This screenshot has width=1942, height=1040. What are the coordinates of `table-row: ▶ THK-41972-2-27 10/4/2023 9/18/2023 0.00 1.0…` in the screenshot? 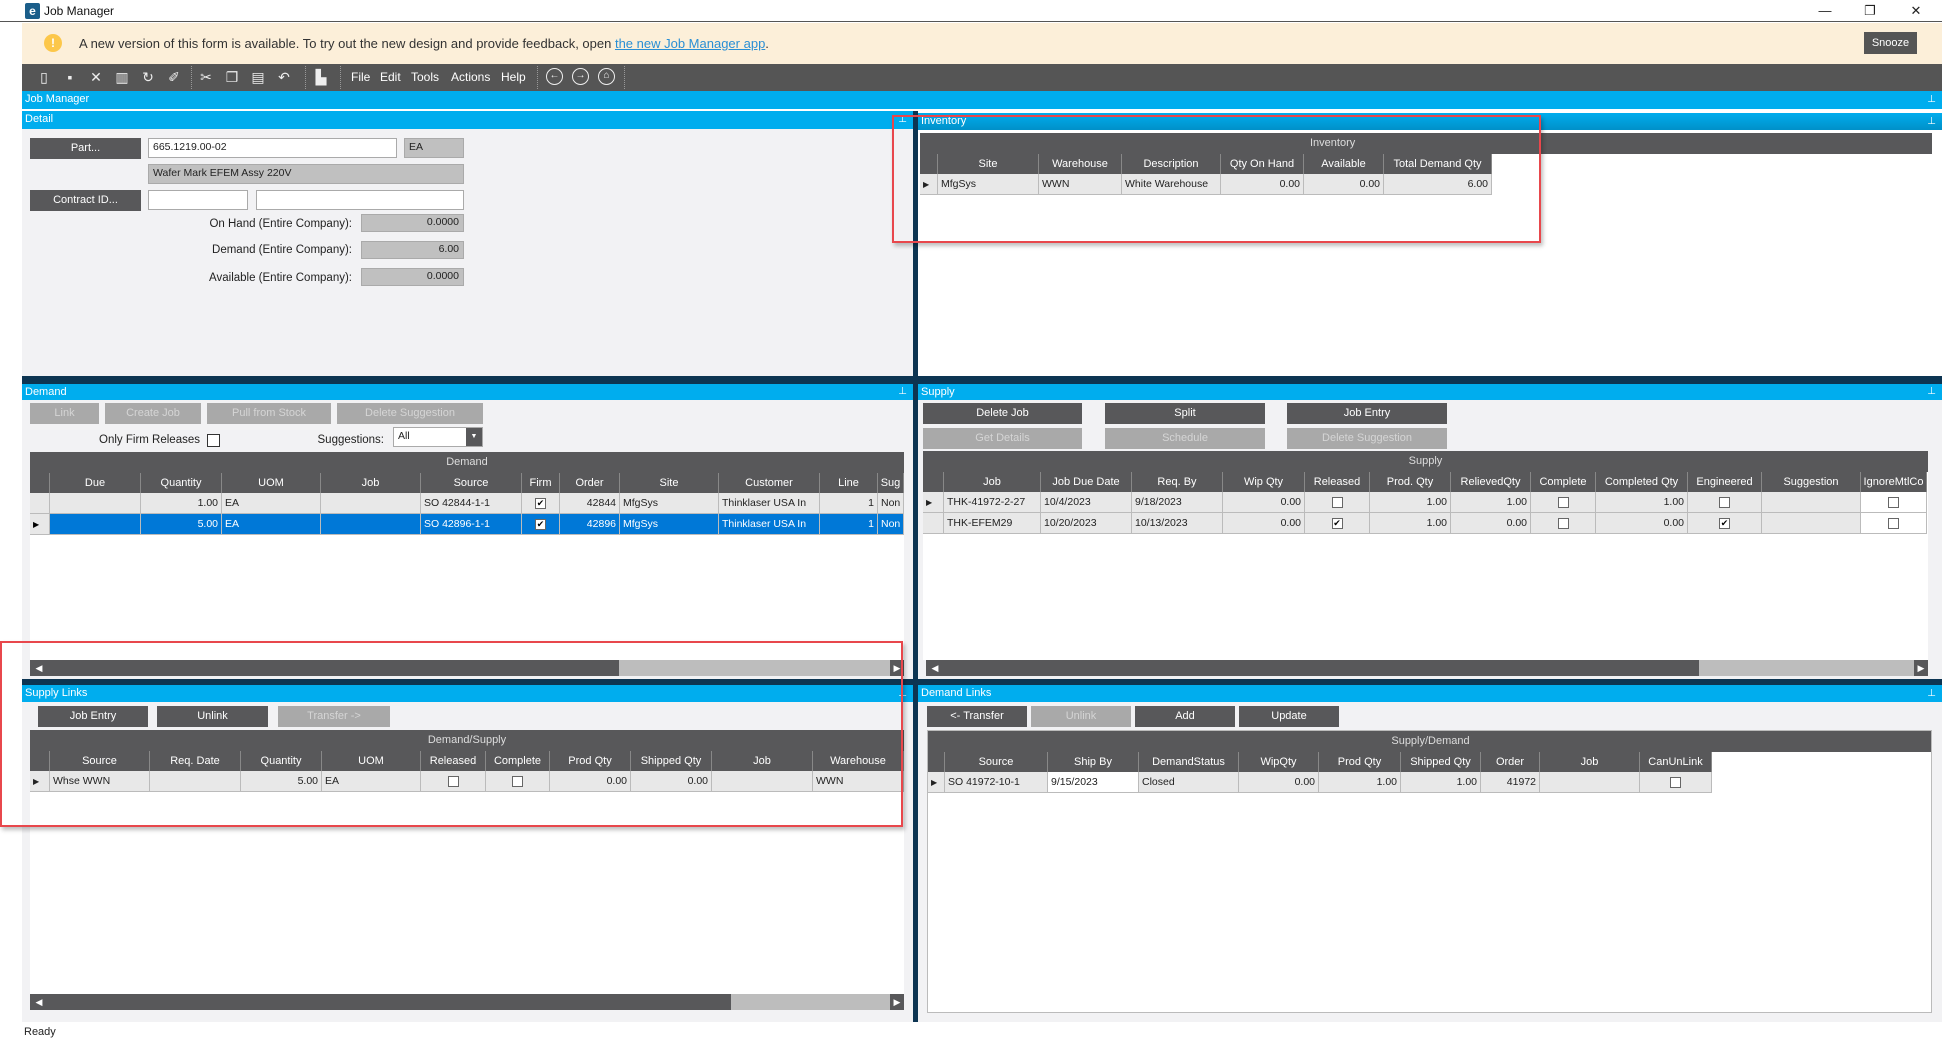 It's located at (1425, 502).